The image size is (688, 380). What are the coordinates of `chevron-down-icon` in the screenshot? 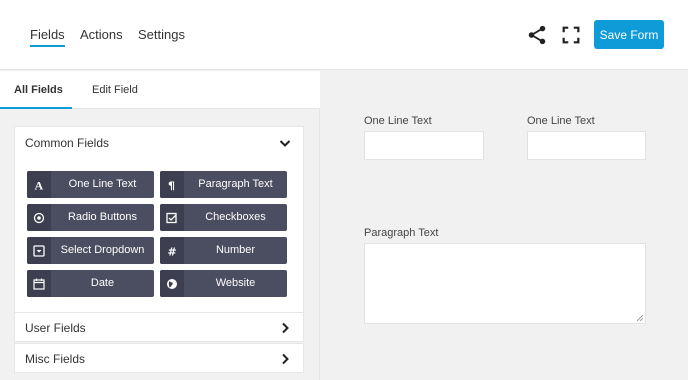 It's located at (285, 143).